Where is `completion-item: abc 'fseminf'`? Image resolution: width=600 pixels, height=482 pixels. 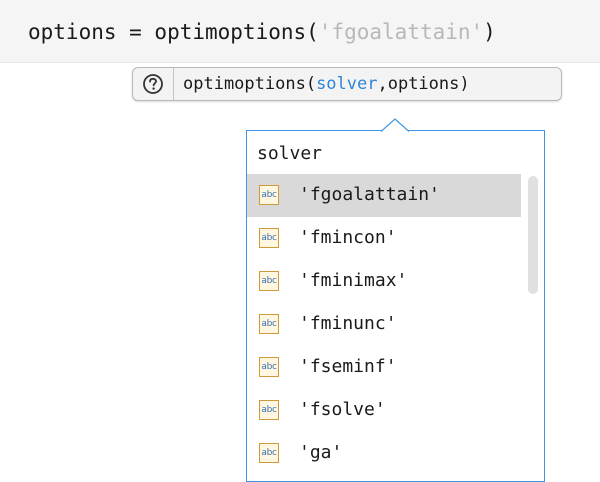
completion-item: abc 'fseminf' is located at coordinates (384, 367).